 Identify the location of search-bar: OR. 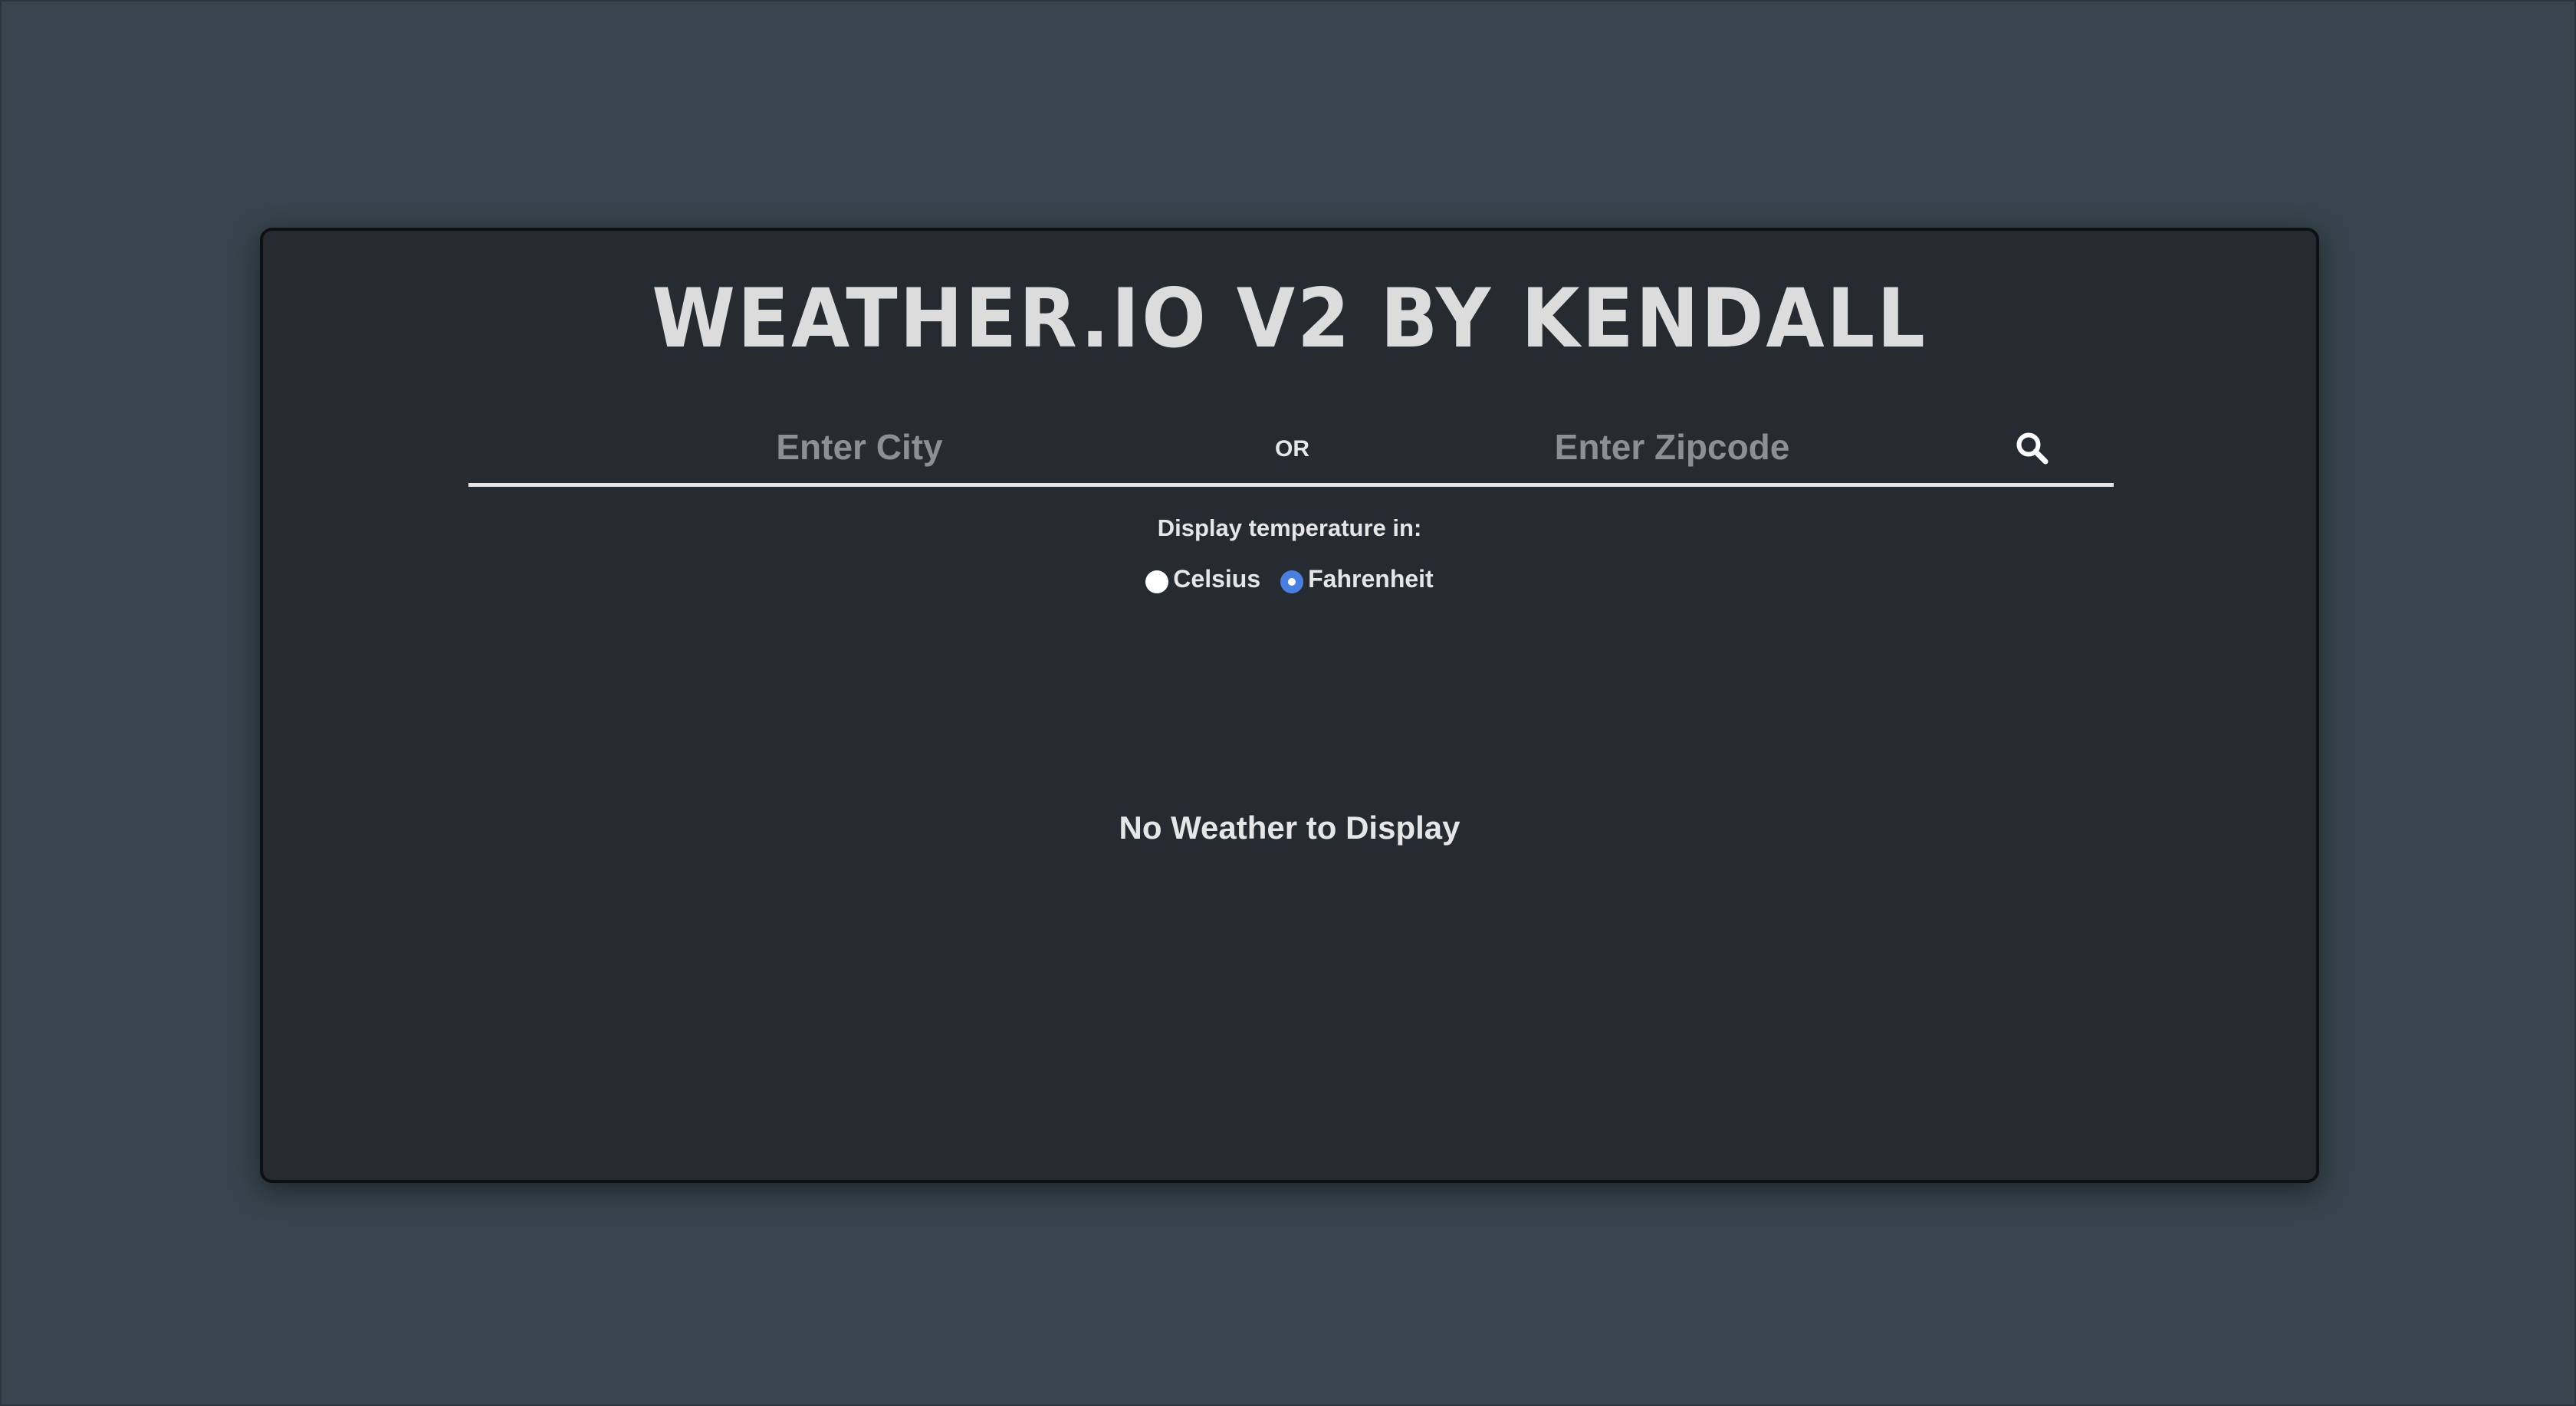
(1291, 451).